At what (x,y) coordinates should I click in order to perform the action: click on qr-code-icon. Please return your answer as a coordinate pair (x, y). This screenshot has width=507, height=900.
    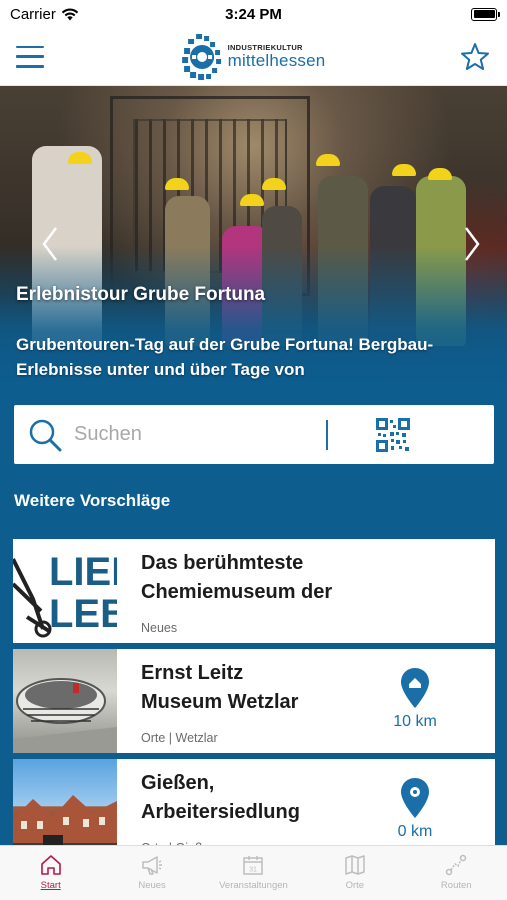
    Looking at the image, I should click on (393, 434).